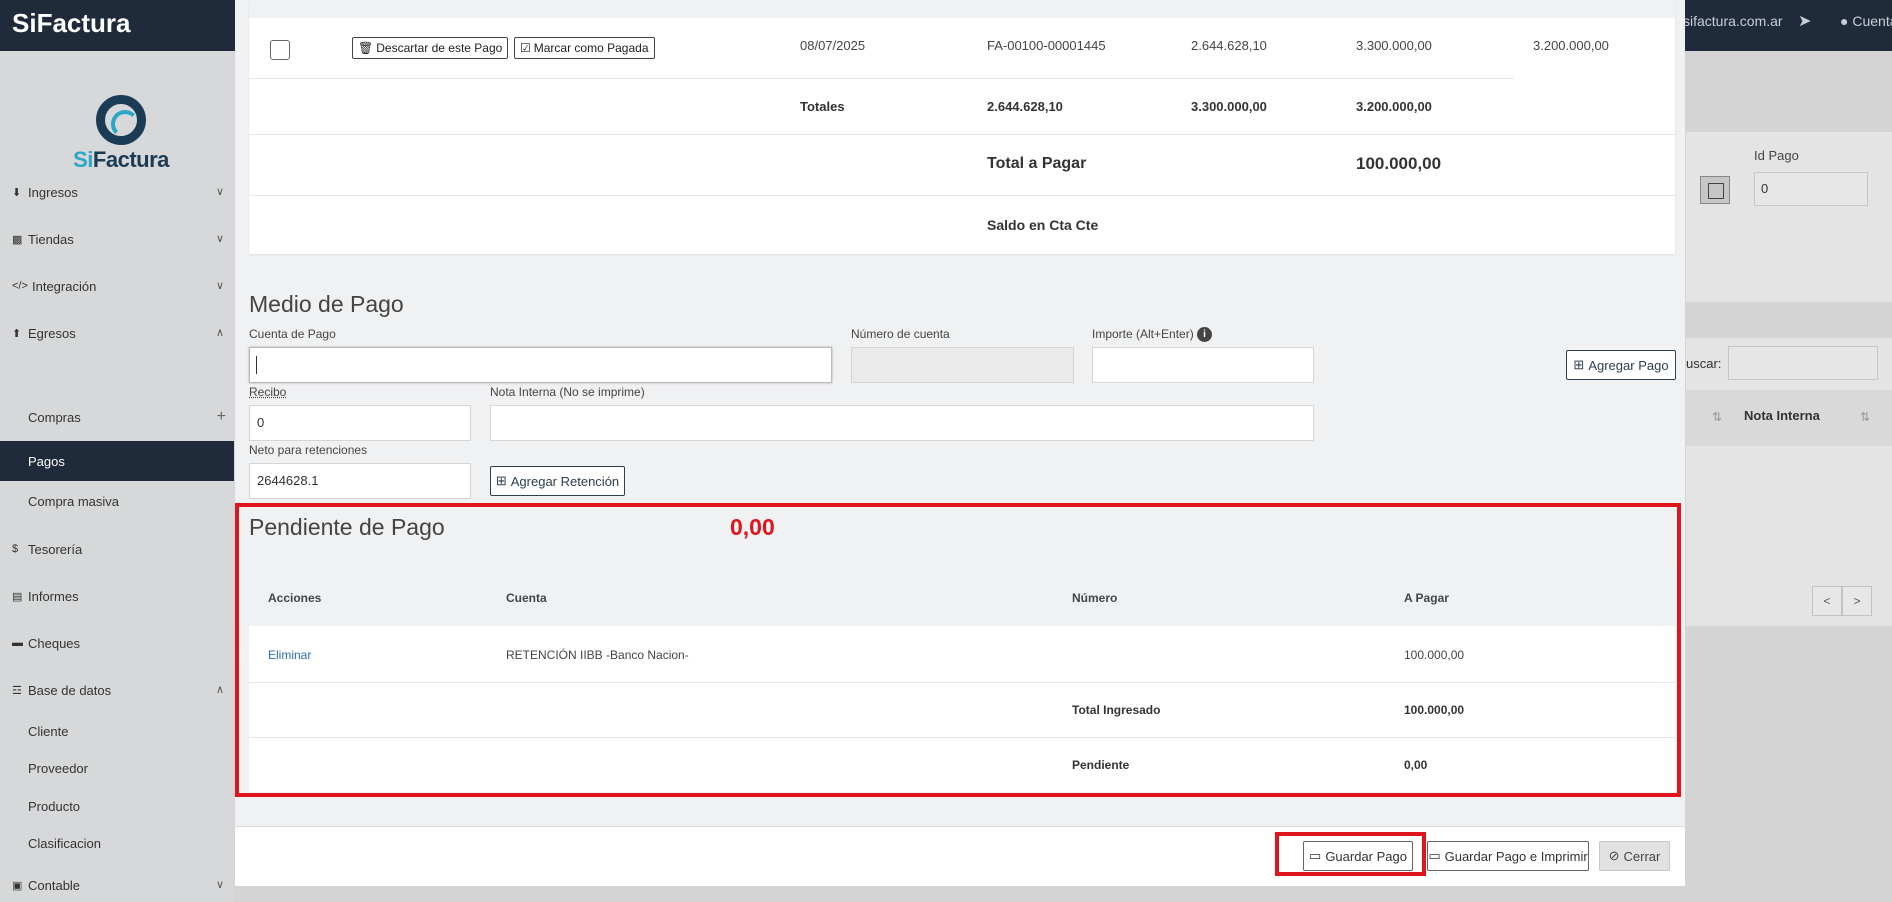 Image resolution: width=1892 pixels, height=902 pixels. I want to click on ban-icon: ⊘, so click(1614, 855).